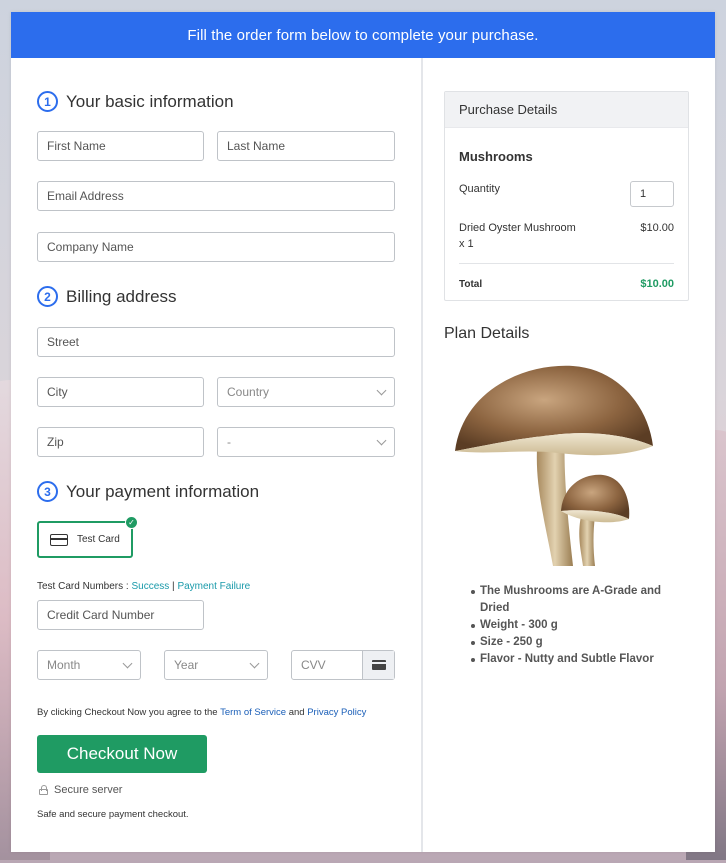  I want to click on plan-feature: Flavor - Nutty and Subtle Flavor, so click(577, 659).